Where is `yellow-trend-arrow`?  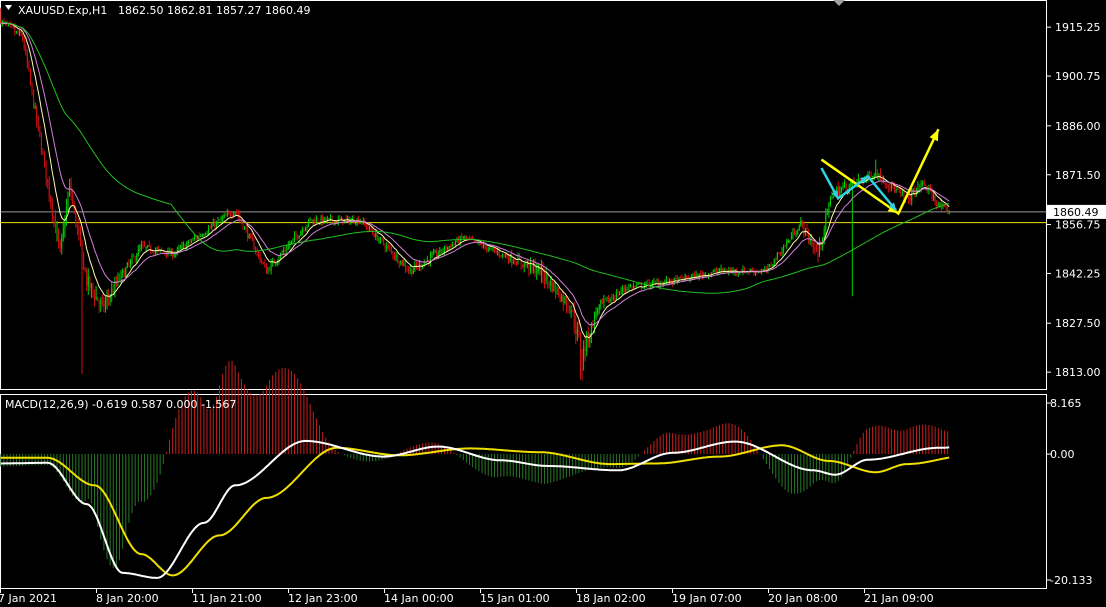
yellow-trend-arrow is located at coordinates (880, 172).